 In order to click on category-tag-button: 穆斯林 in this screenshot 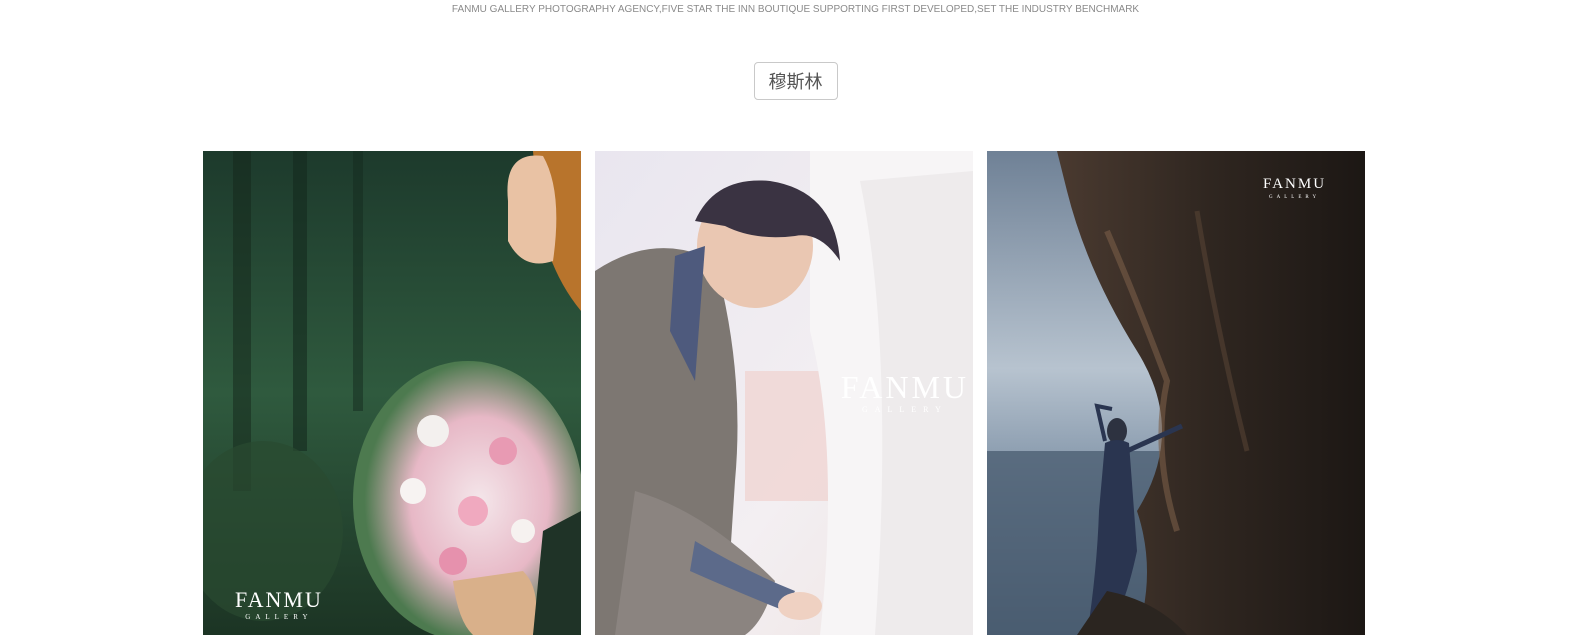, I will do `click(795, 81)`.